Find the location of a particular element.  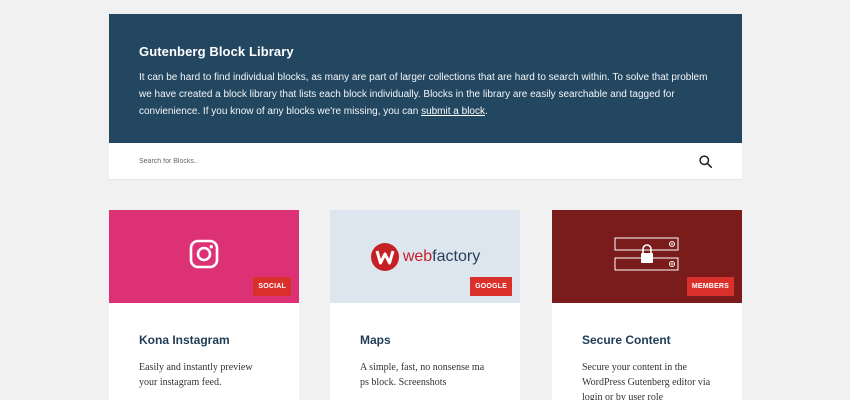

card-title: Secure Content is located at coordinates (647, 340).